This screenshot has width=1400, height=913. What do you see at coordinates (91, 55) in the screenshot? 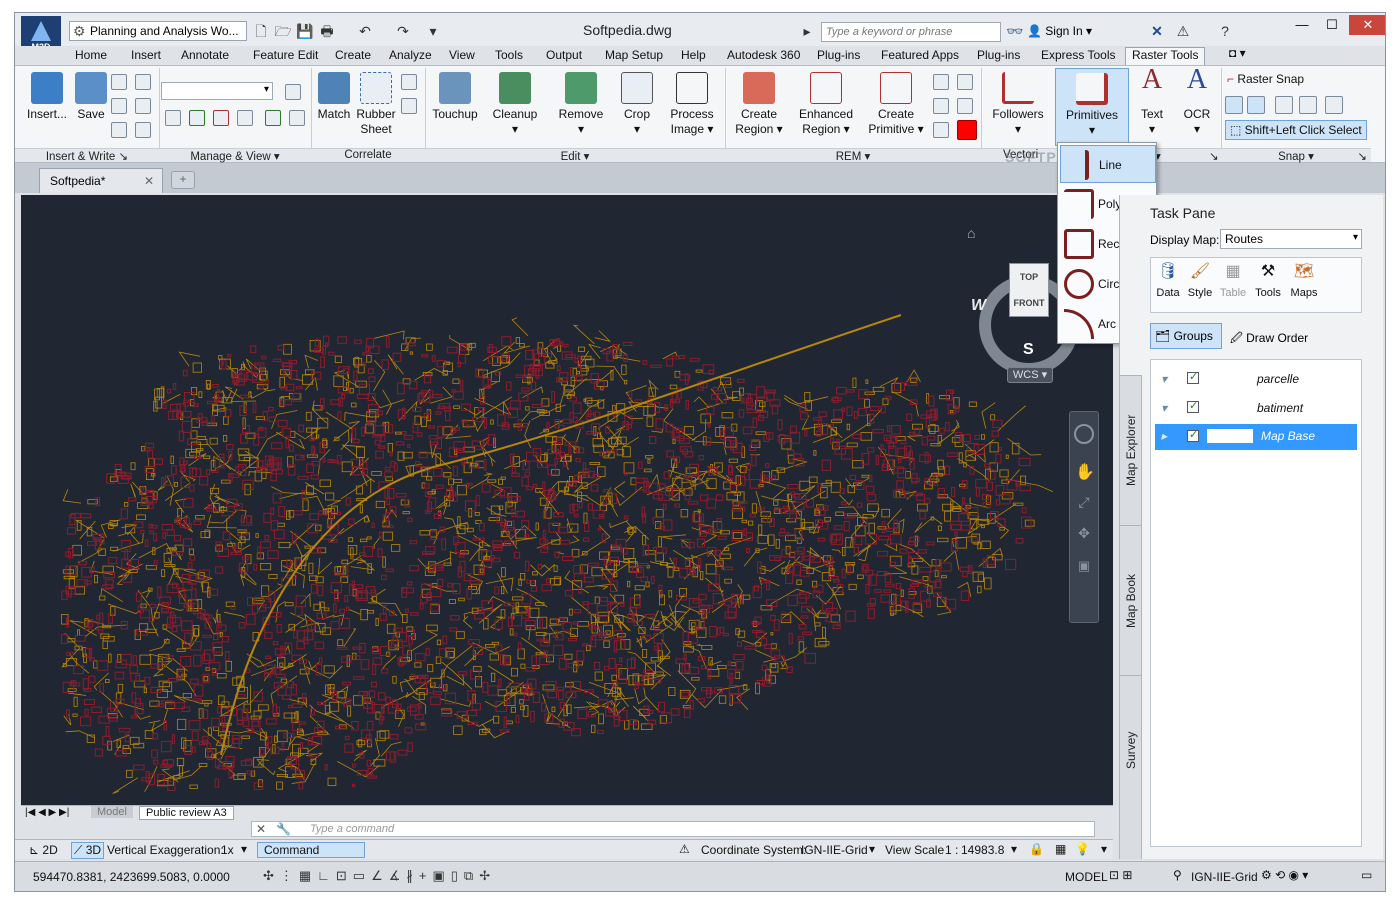
I see `tab-home: Home` at bounding box center [91, 55].